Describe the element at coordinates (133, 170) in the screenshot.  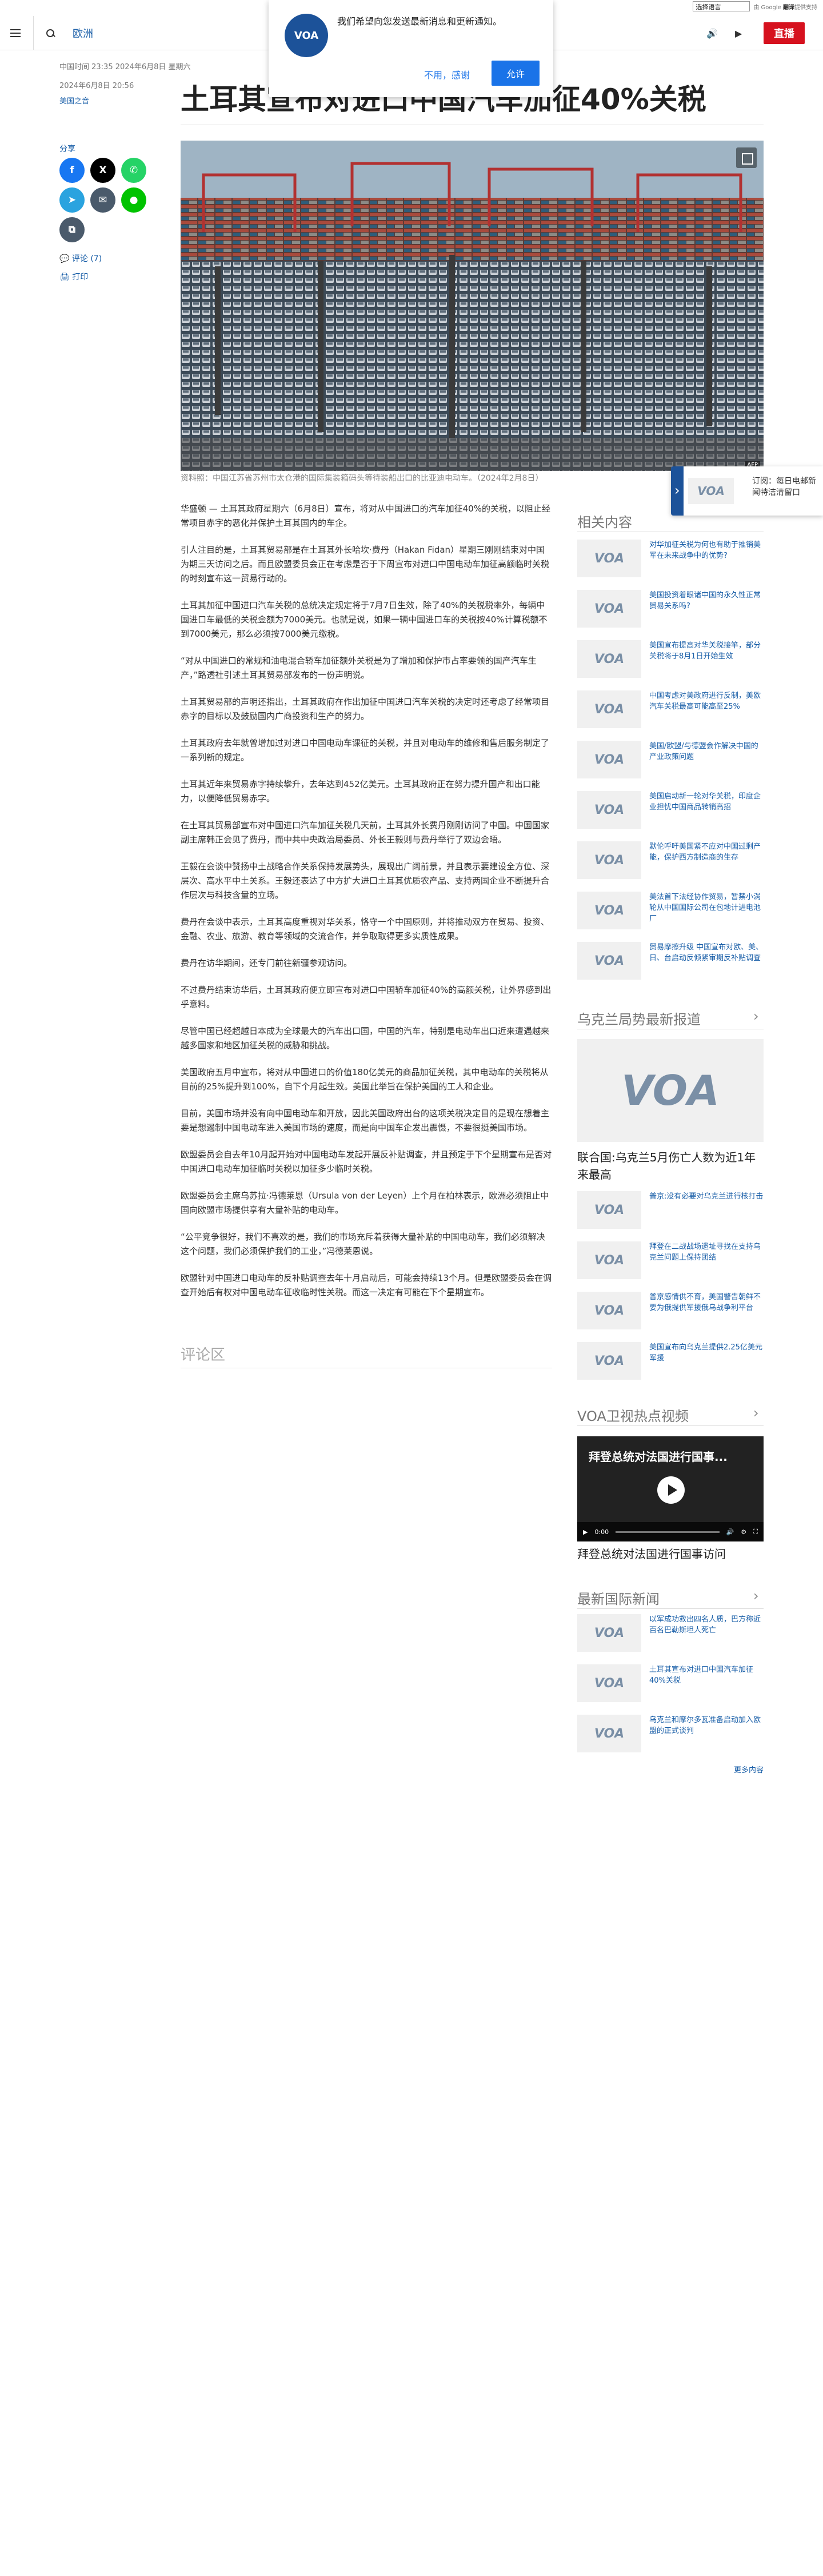
I see `whatsapp-icon: ✆` at that location.